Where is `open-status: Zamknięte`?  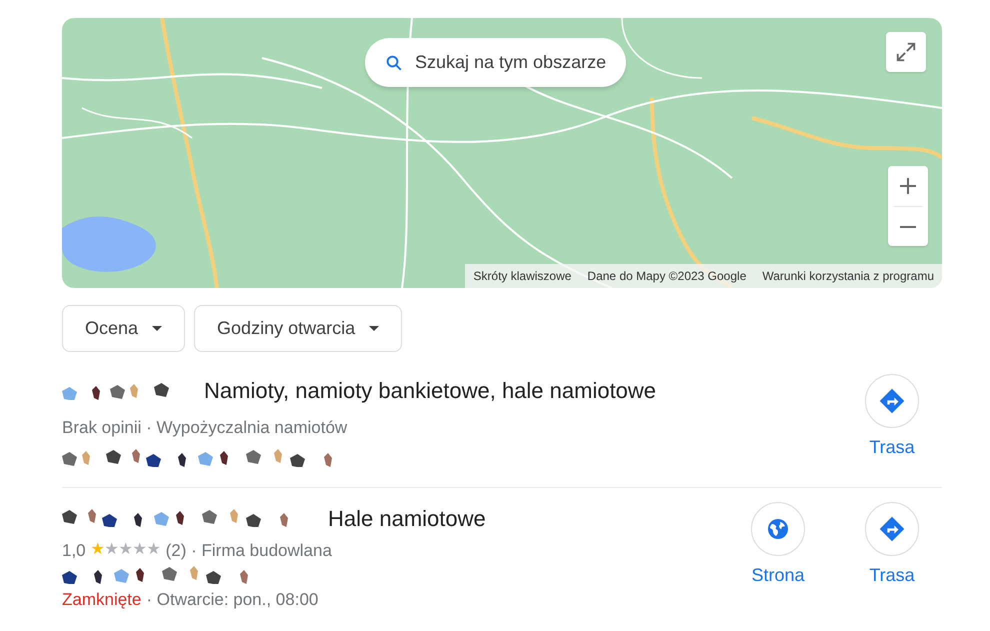 open-status: Zamknięte is located at coordinates (102, 600).